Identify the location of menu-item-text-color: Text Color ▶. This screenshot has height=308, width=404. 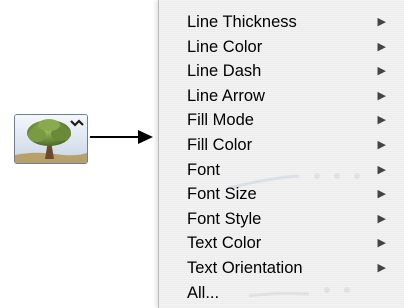
(281, 243).